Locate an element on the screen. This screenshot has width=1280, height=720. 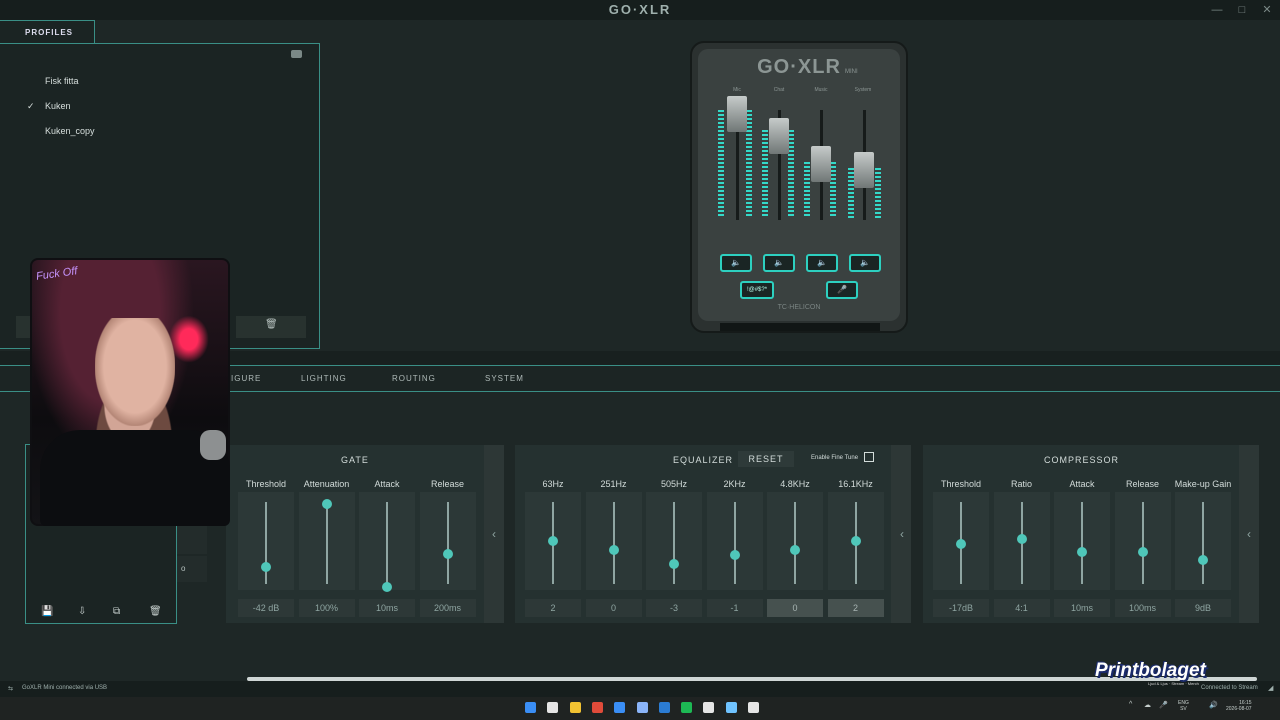
profile-item: Kuken_copy is located at coordinates (70, 131).